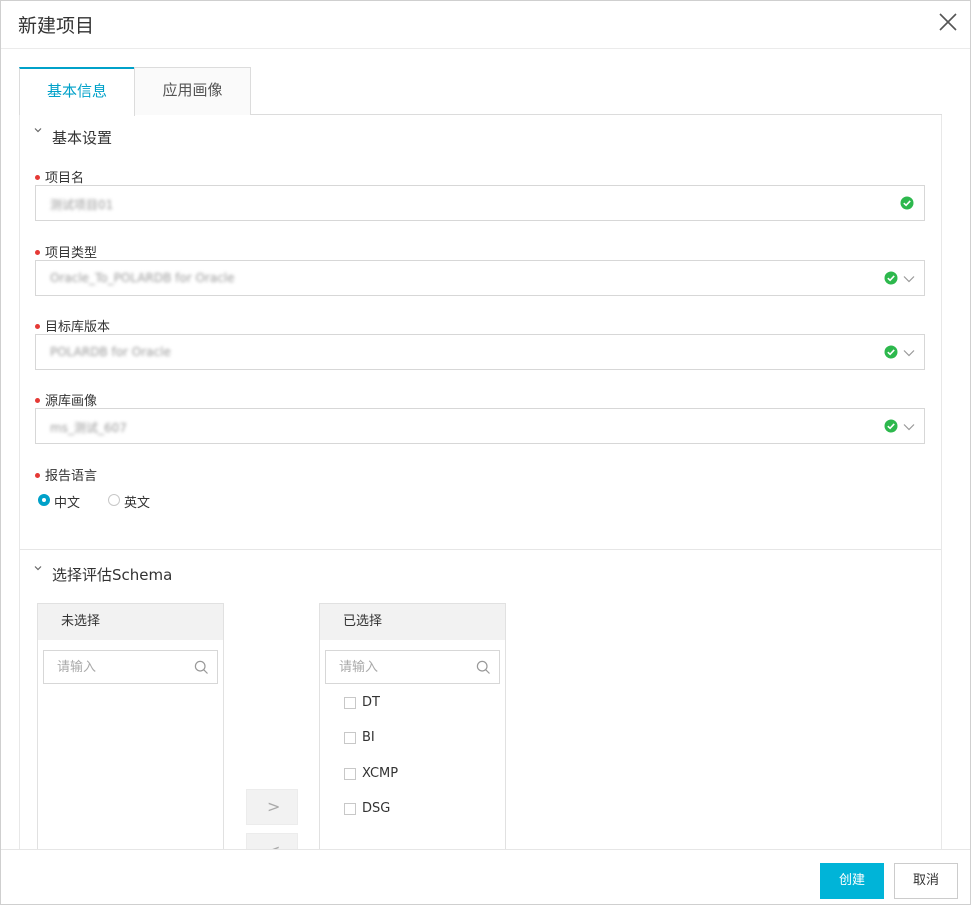 This screenshot has width=971, height=905. I want to click on report-language-label: 报告语言, so click(66, 474).